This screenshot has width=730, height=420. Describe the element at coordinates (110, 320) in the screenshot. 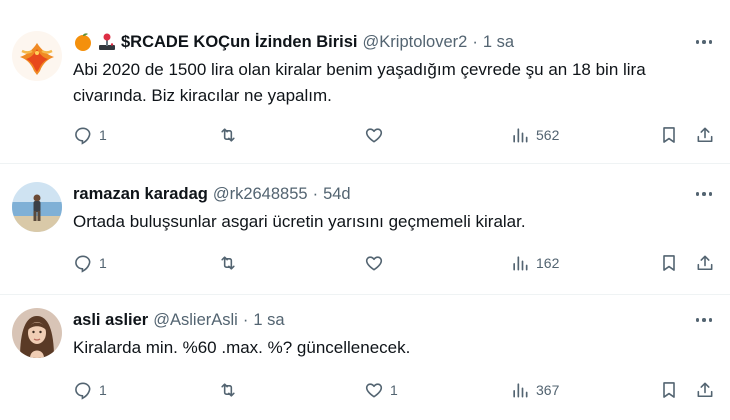

I see `display-name: asli aslier` at that location.